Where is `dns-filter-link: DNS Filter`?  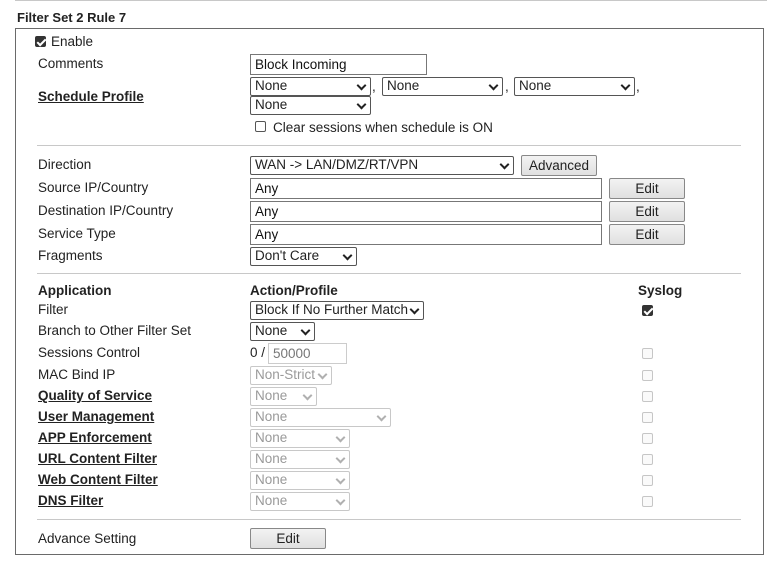
dns-filter-link: DNS Filter is located at coordinates (70, 501).